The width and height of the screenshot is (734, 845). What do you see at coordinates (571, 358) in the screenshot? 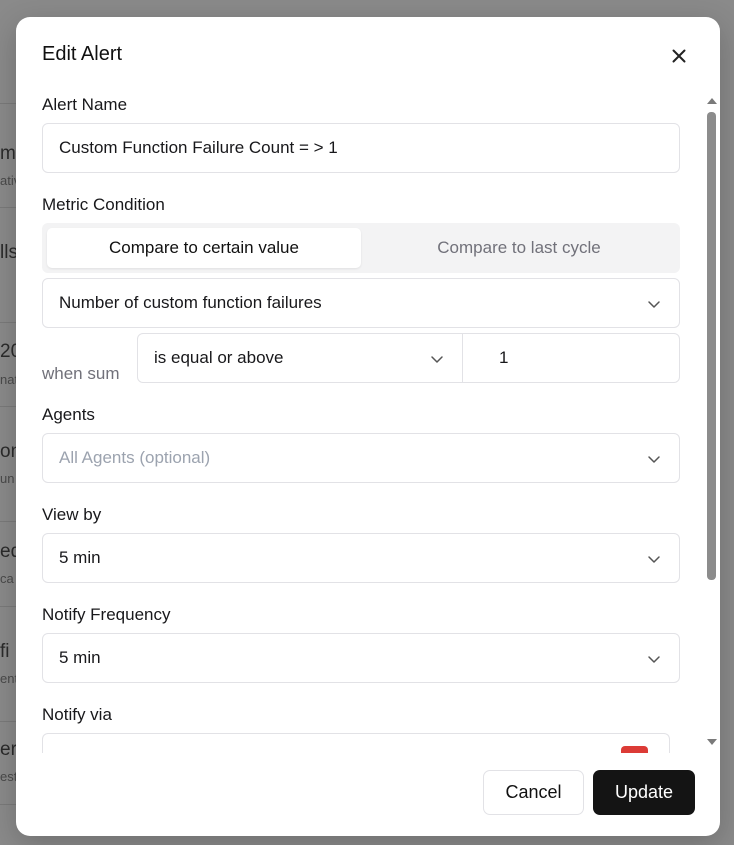
I see `threshold-input: 1` at bounding box center [571, 358].